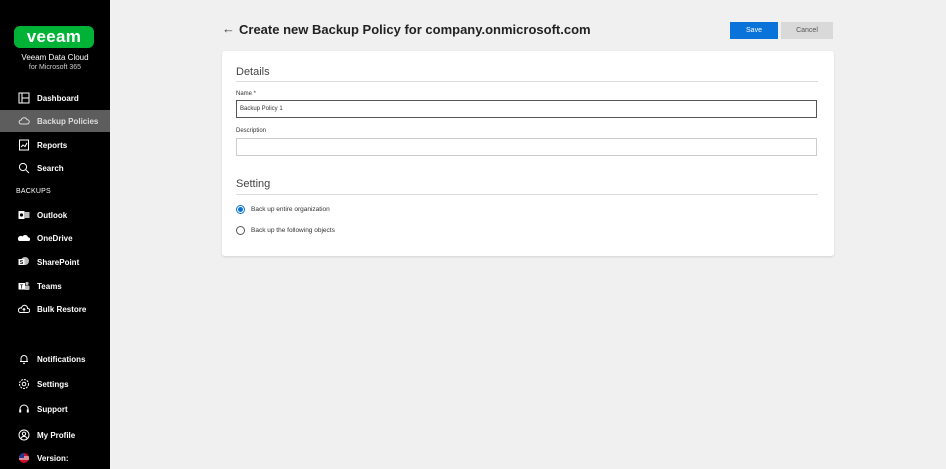  Describe the element at coordinates (61, 359) in the screenshot. I see `sidebar-item-label: Notifications` at that location.